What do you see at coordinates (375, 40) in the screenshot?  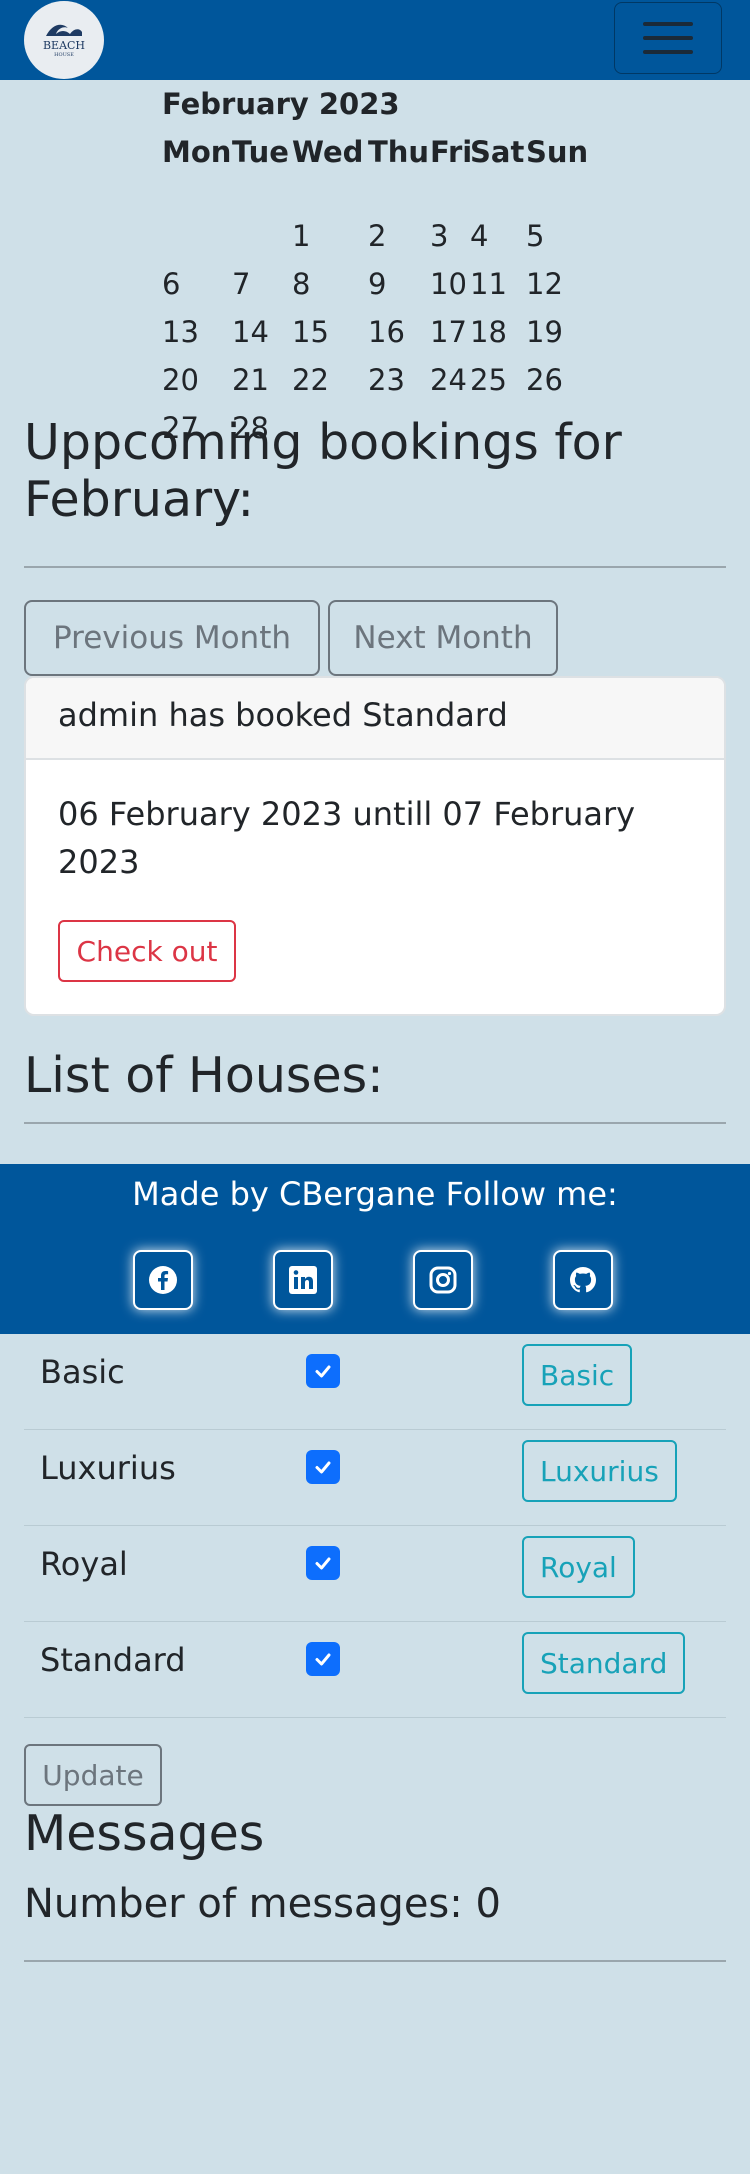 I see `navbar: BEACH HOUSE` at bounding box center [375, 40].